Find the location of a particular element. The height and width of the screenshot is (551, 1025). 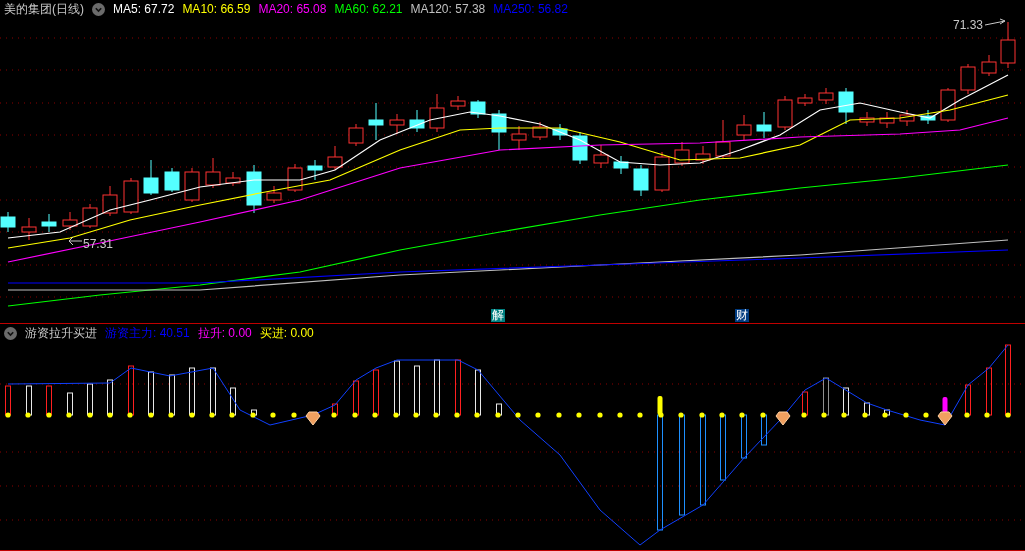

chart-title: 美的集团(日线) is located at coordinates (44, 9).